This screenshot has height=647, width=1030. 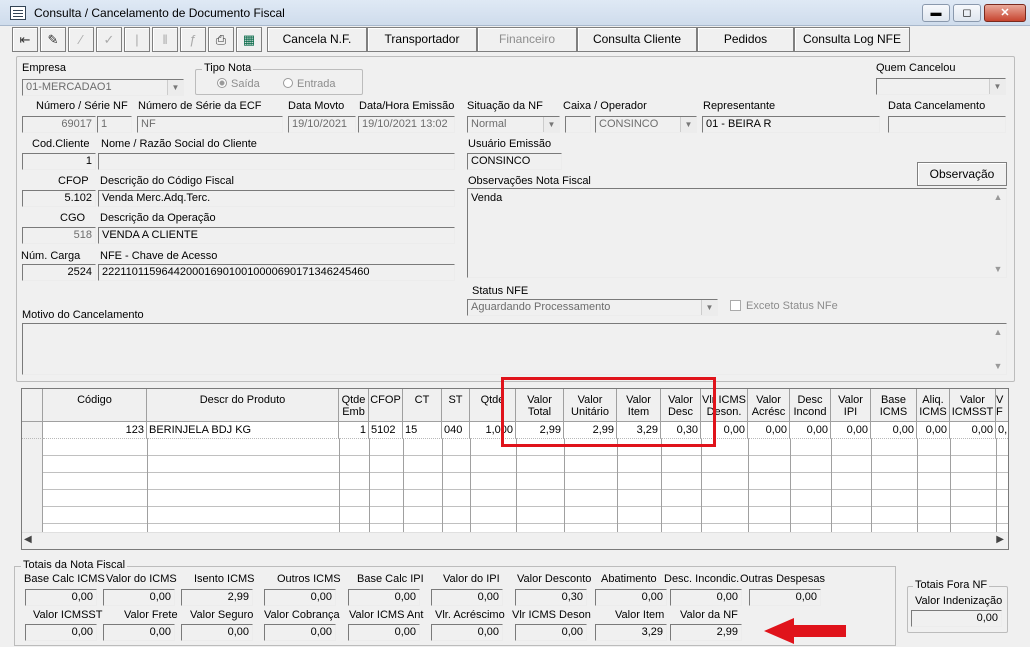 What do you see at coordinates (384, 632) in the screenshot?
I see `valor-icms-ant-field: 0,00` at bounding box center [384, 632].